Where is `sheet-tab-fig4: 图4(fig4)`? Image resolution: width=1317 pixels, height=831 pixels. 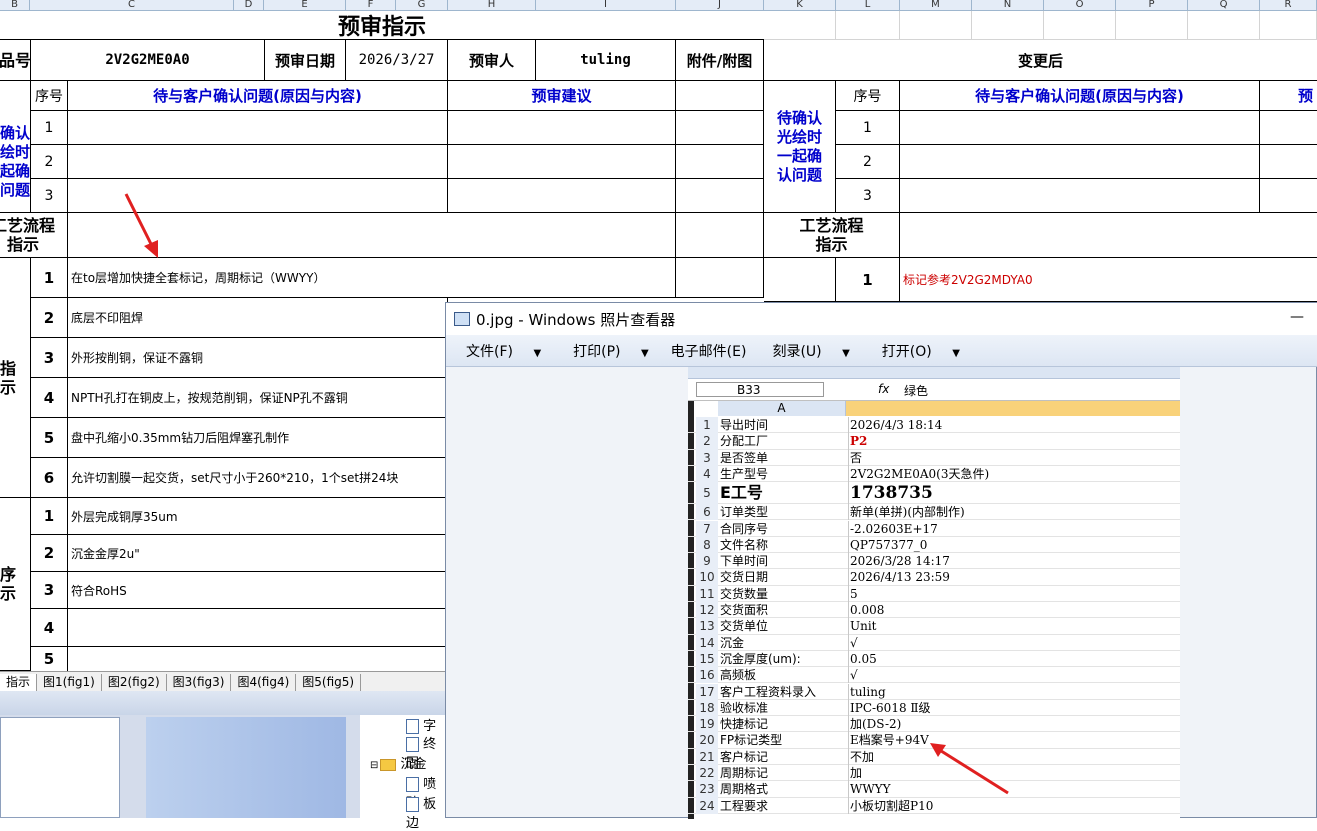 sheet-tab-fig4: 图4(fig4) is located at coordinates (264, 682).